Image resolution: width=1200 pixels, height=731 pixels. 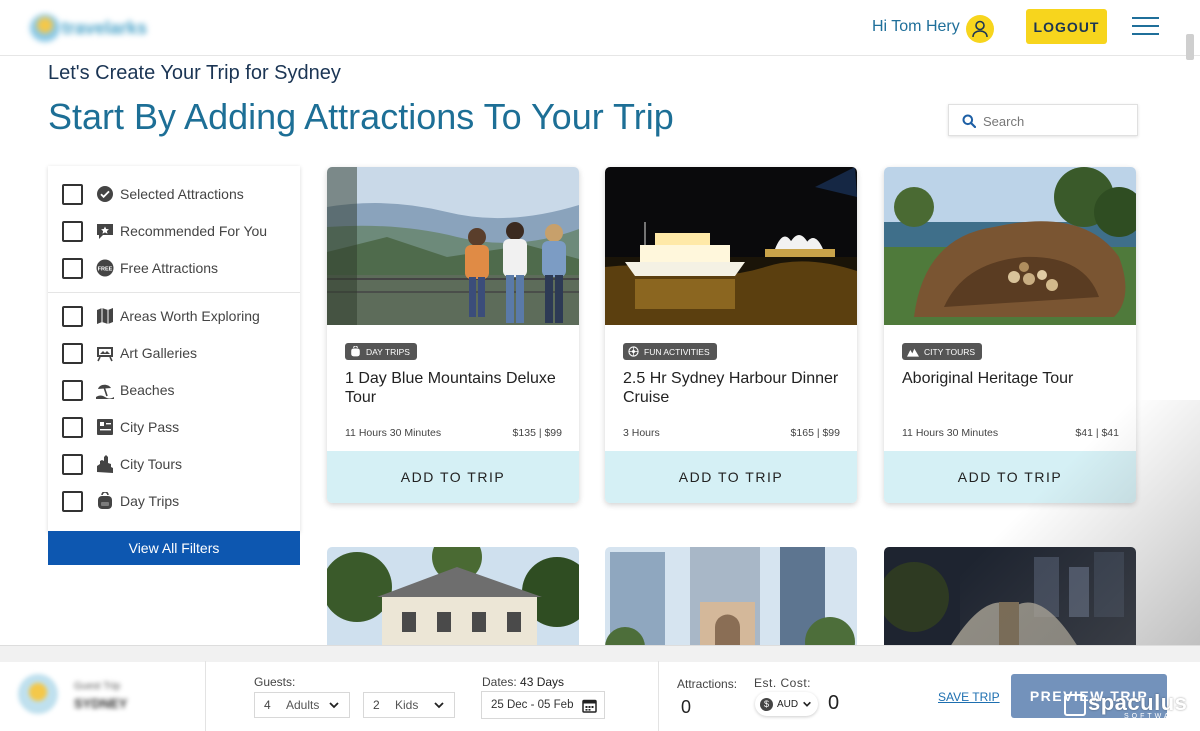 I want to click on user-avatar-icon, so click(x=980, y=29).